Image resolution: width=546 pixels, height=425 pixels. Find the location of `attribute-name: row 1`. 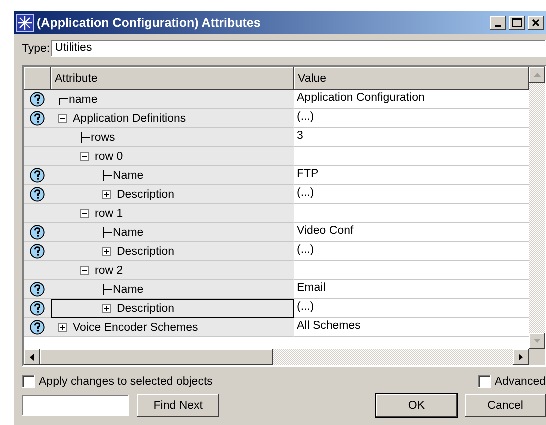

attribute-name: row 1 is located at coordinates (109, 214).